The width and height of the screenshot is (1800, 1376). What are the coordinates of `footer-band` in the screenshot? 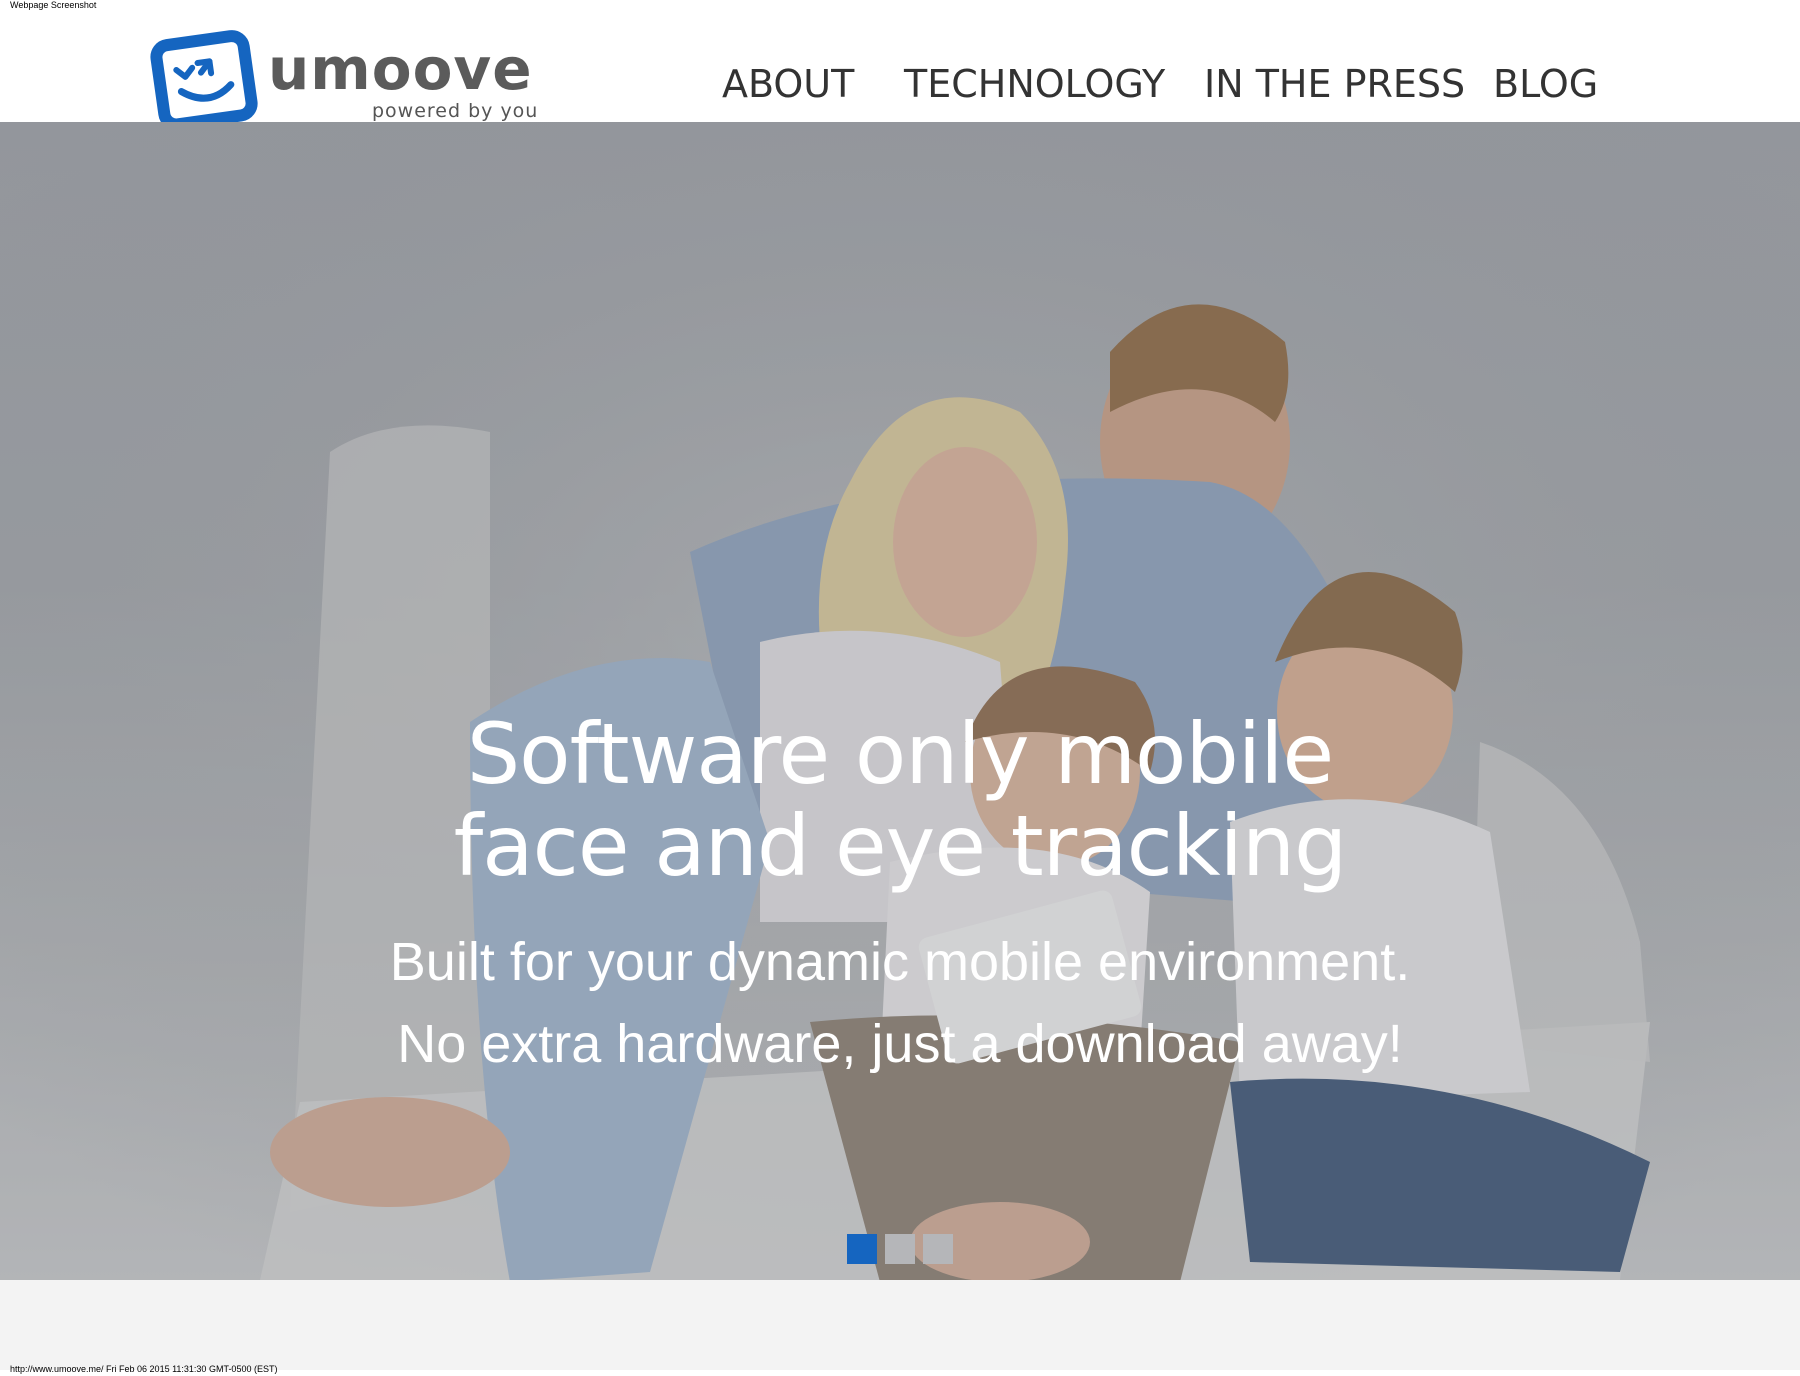 It's located at (900, 1325).